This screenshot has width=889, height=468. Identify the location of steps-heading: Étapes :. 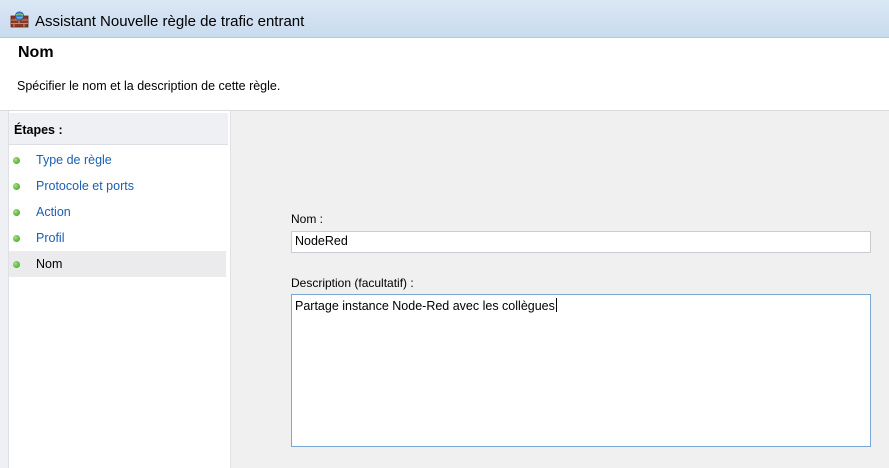
(118, 129).